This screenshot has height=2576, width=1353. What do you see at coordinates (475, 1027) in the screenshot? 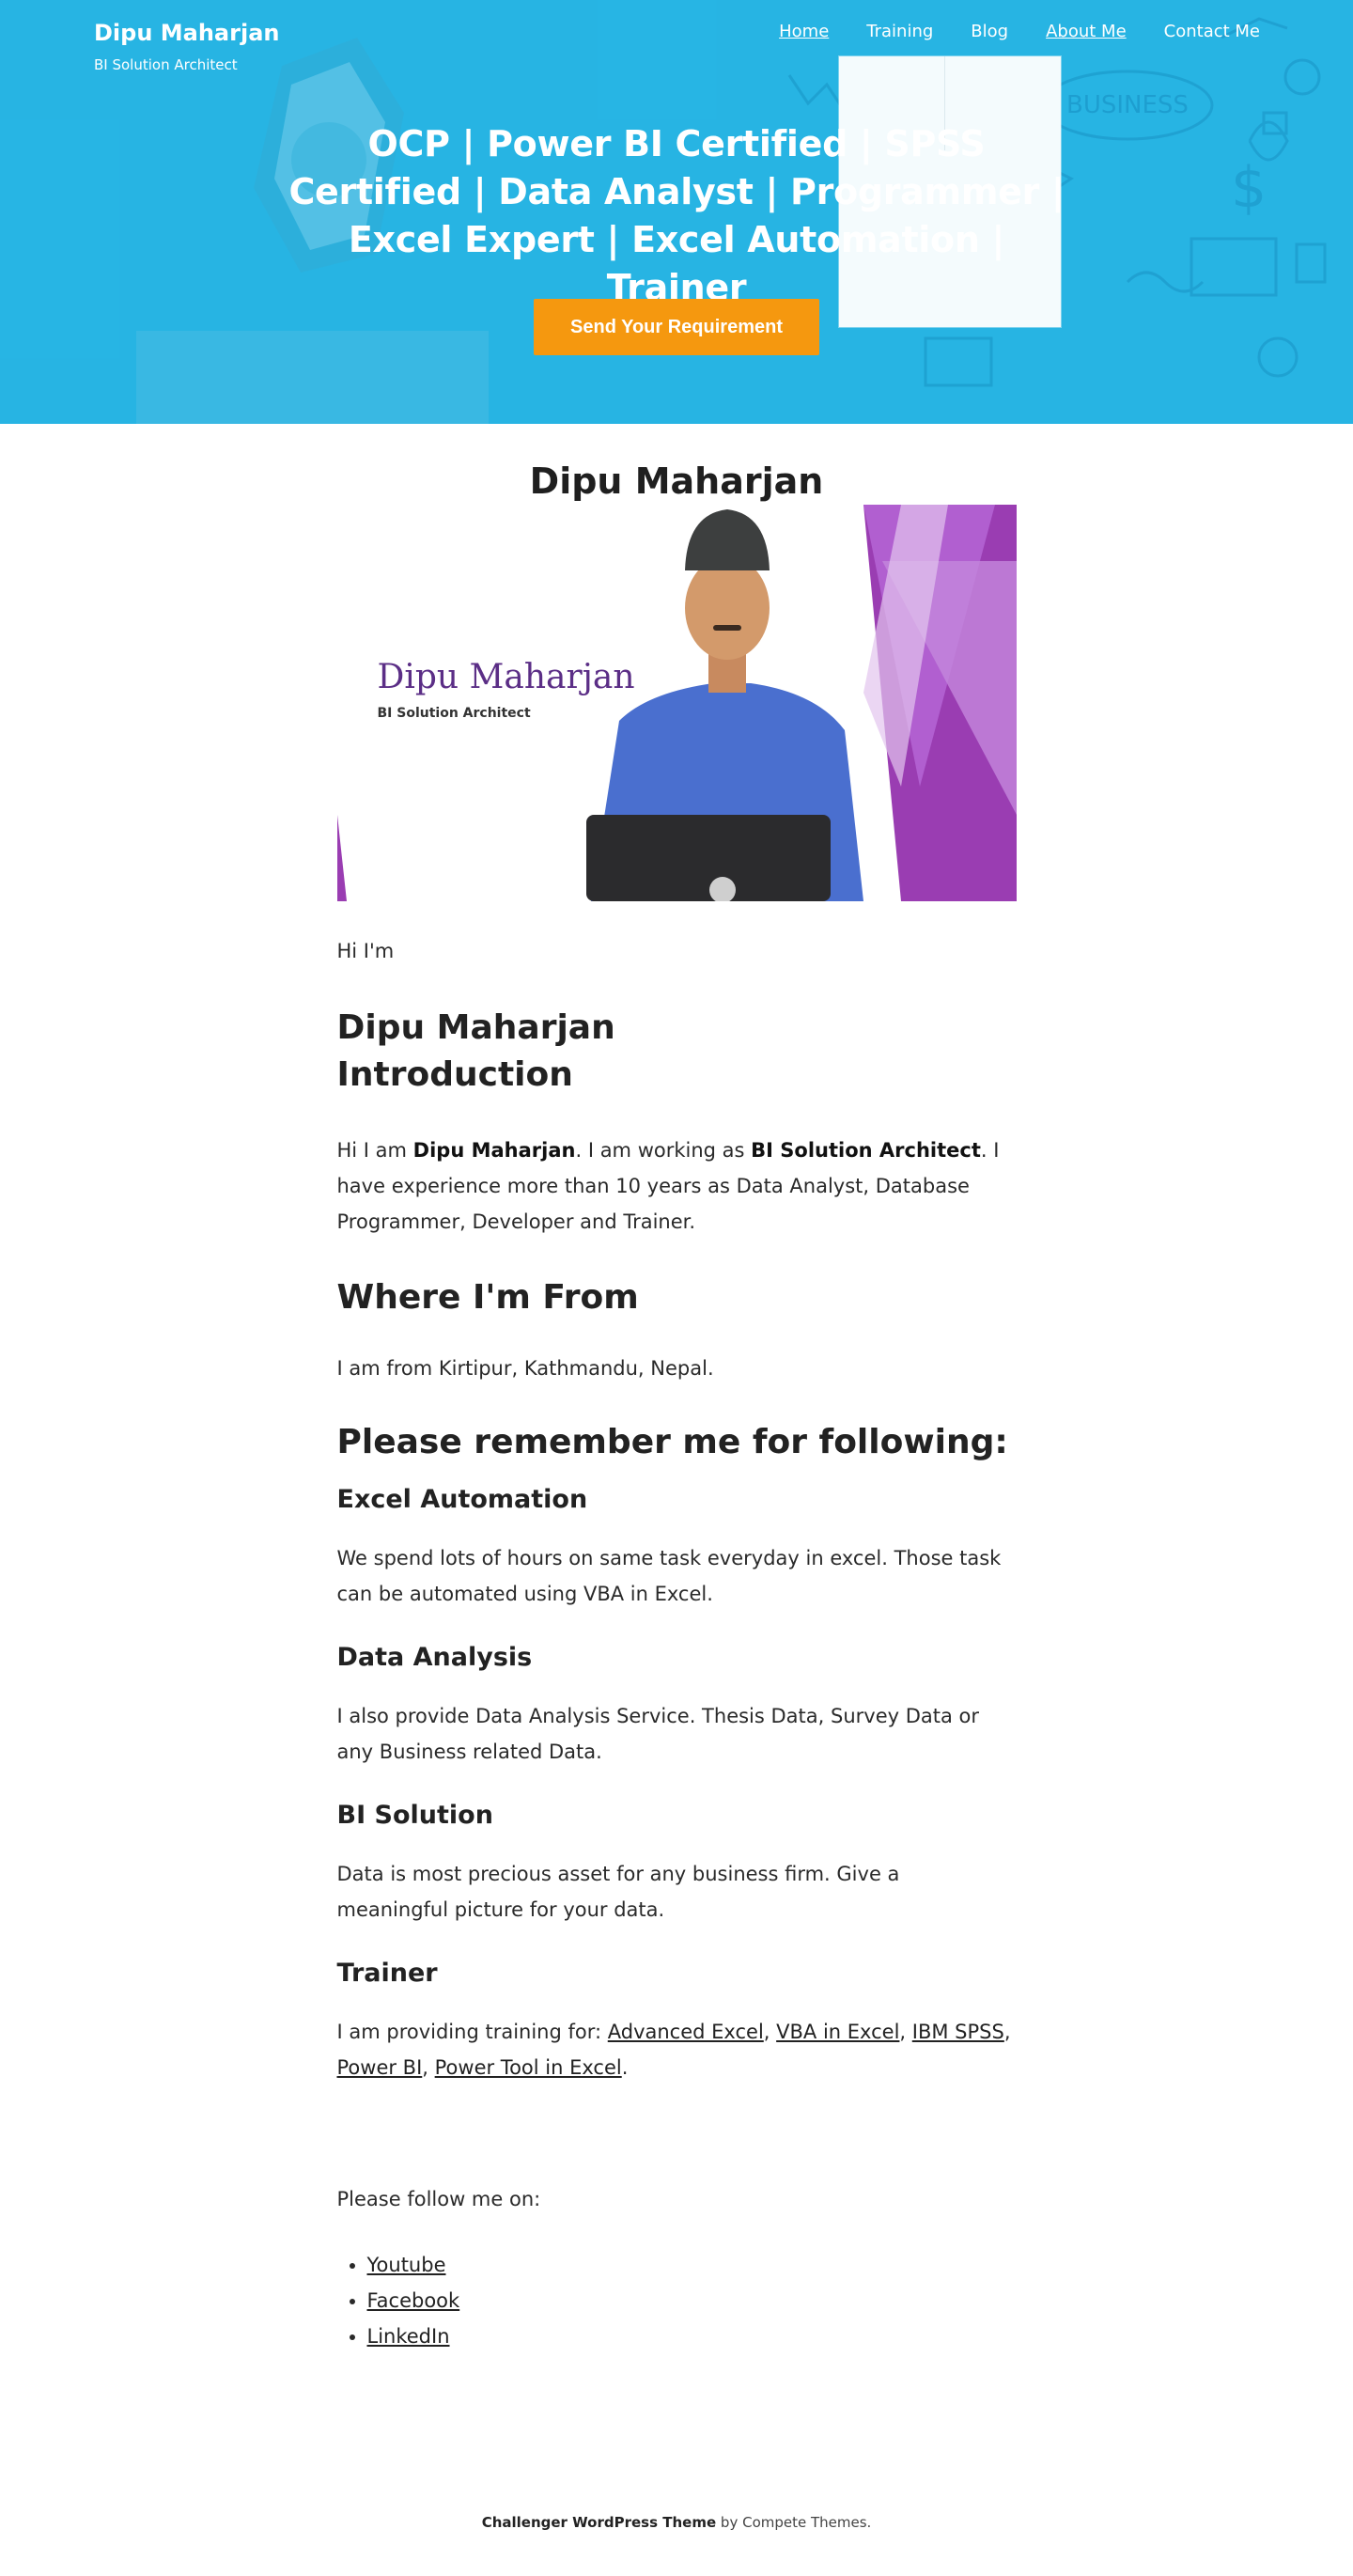
I see `intro-heading-name: Dipu Maharjan` at bounding box center [475, 1027].